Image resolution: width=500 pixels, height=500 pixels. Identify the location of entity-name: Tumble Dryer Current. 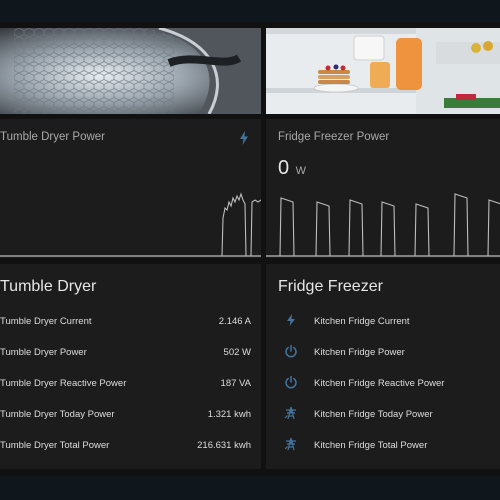
(46, 321).